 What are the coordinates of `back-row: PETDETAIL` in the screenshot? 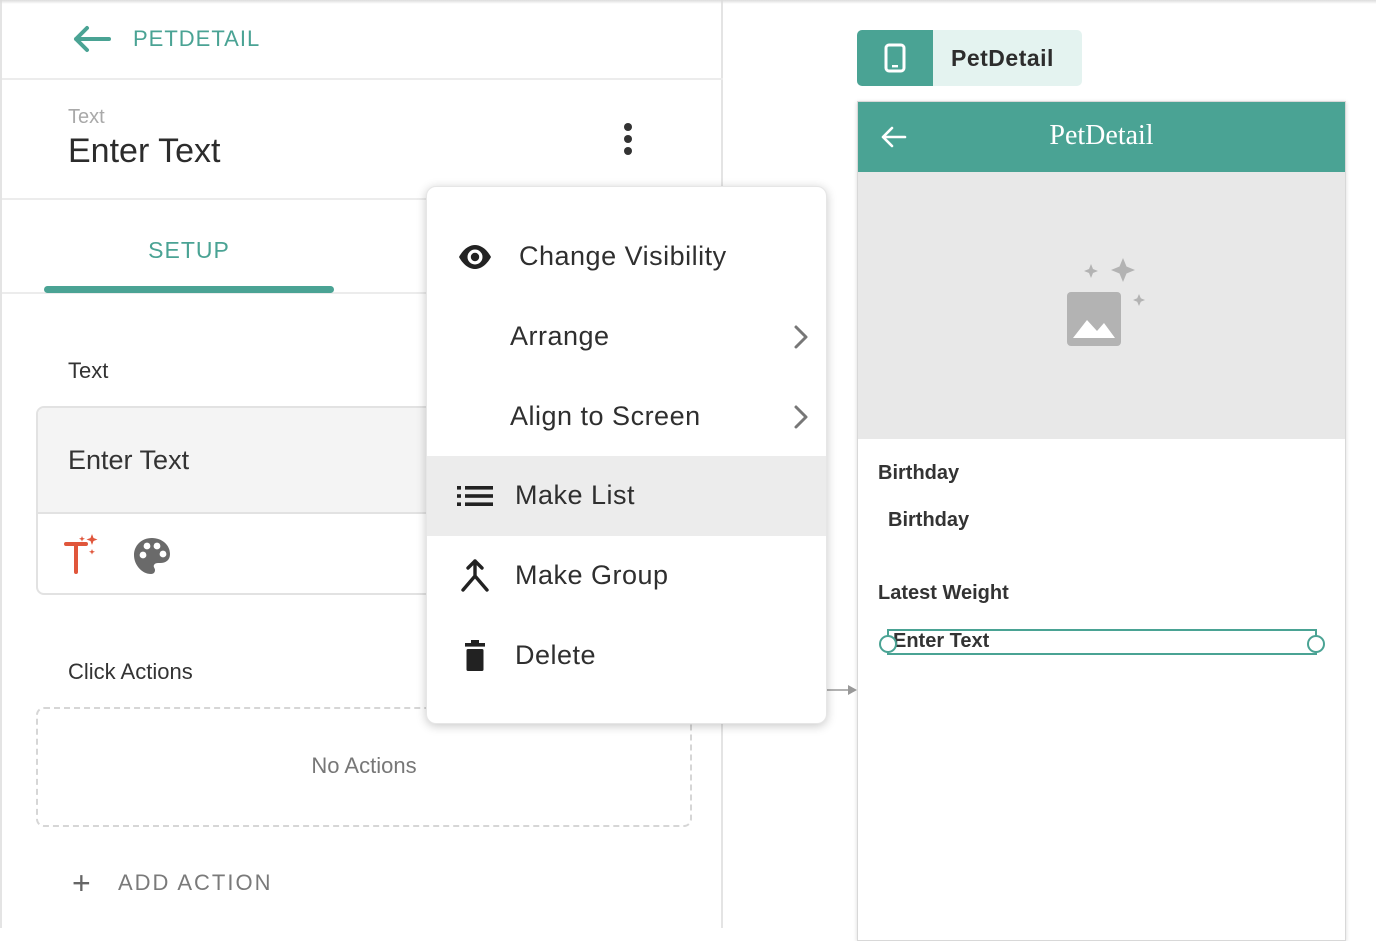 It's located at (362, 40).